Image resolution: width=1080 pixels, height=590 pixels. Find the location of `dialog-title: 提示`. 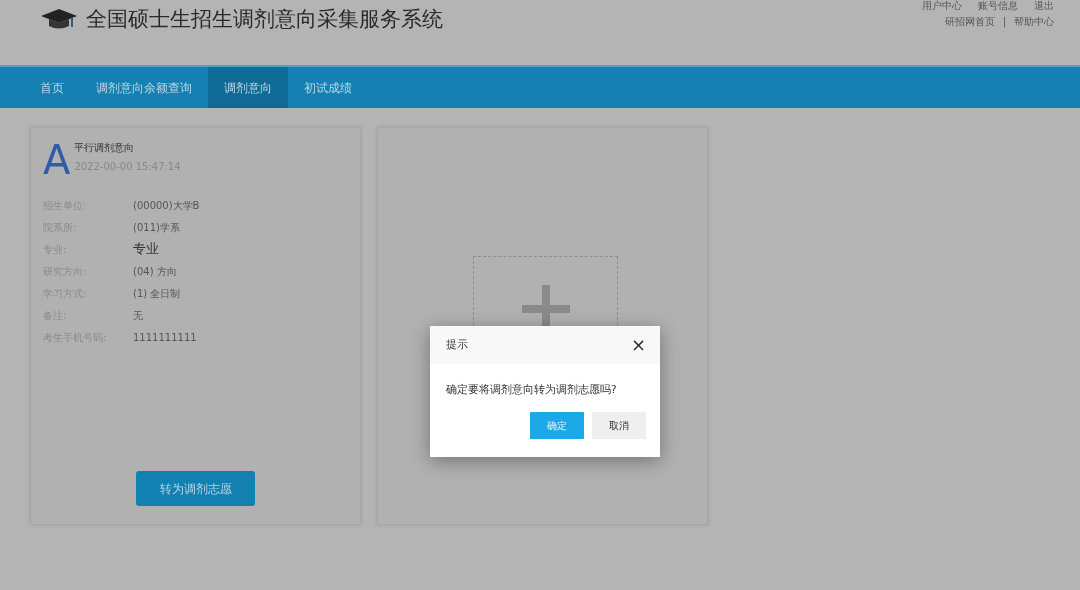

dialog-title: 提示 is located at coordinates (457, 344).